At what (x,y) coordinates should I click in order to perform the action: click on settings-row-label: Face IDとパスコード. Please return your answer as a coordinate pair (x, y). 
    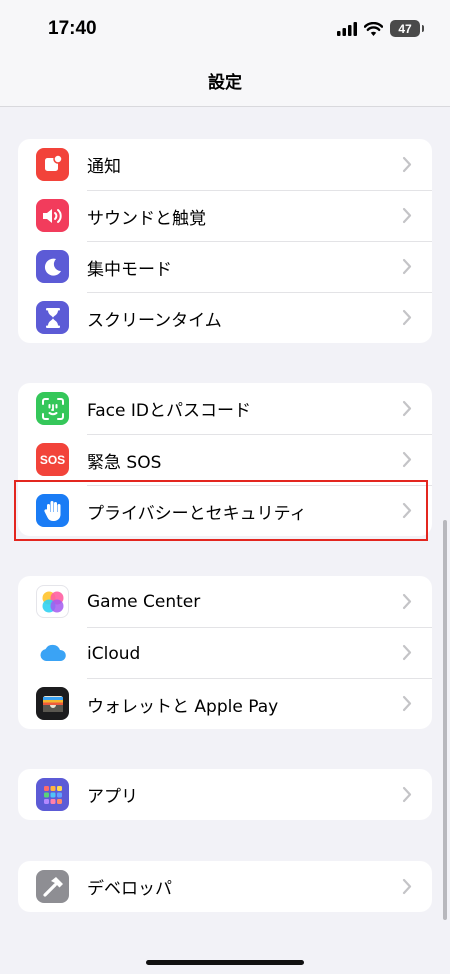
    Looking at the image, I should click on (169, 411).